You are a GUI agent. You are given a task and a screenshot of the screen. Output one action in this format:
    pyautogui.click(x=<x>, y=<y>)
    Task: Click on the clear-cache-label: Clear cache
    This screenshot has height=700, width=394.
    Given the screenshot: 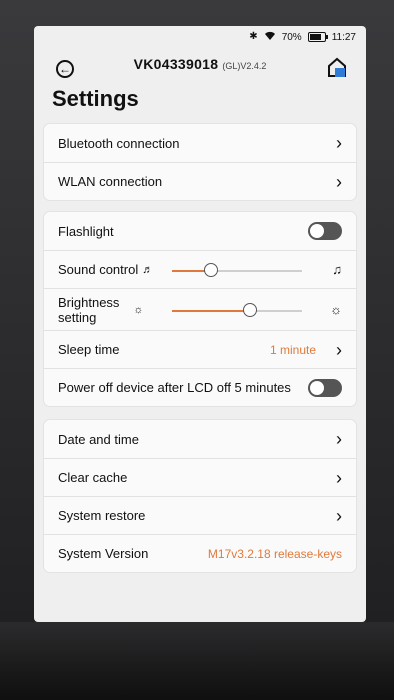 What is the action you would take?
    pyautogui.click(x=93, y=477)
    